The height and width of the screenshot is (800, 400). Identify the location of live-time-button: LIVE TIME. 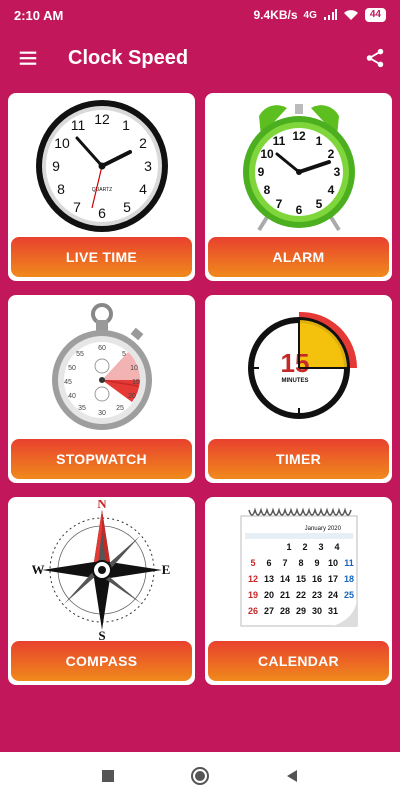
(101, 257).